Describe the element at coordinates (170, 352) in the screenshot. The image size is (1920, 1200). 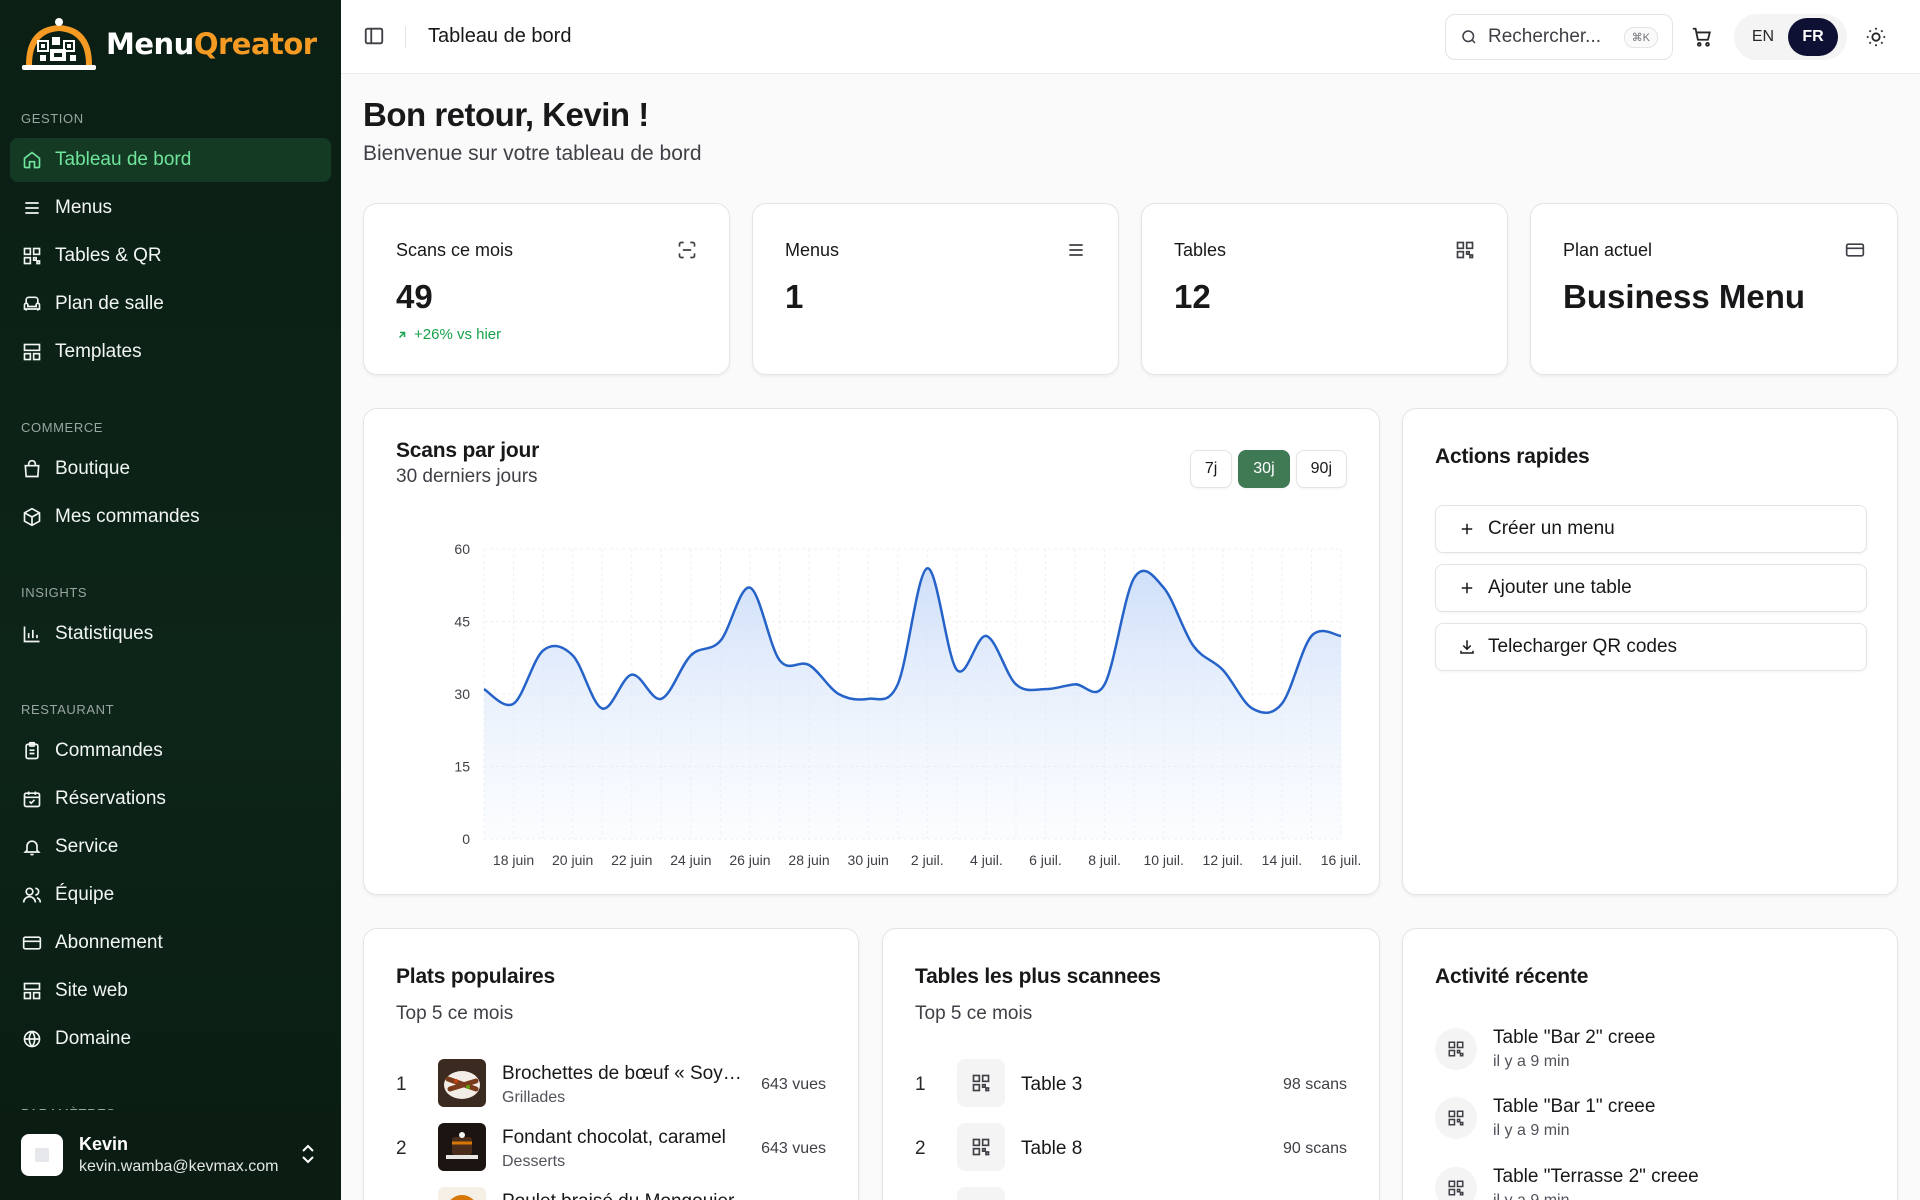
I see `sidebar-item-templates: Templates` at that location.